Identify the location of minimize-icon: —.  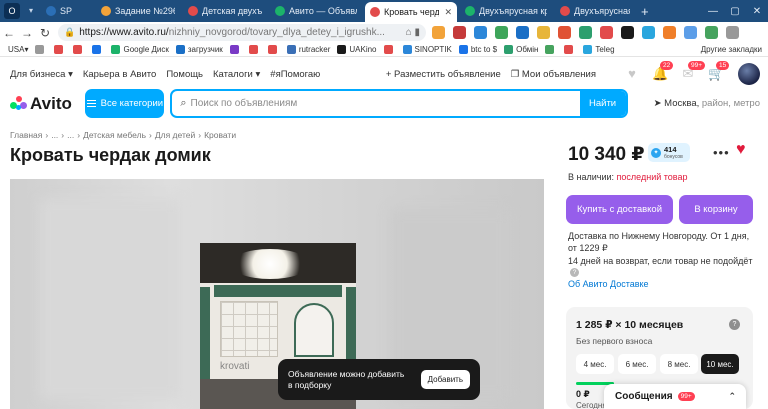
(713, 11).